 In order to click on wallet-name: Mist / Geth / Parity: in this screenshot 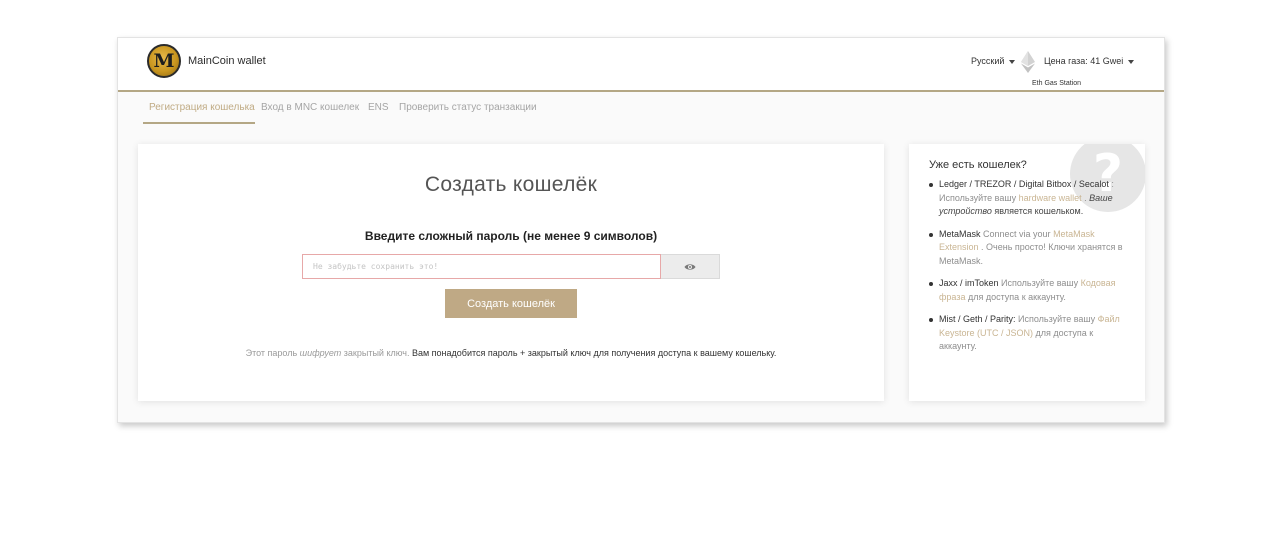, I will do `click(977, 319)`.